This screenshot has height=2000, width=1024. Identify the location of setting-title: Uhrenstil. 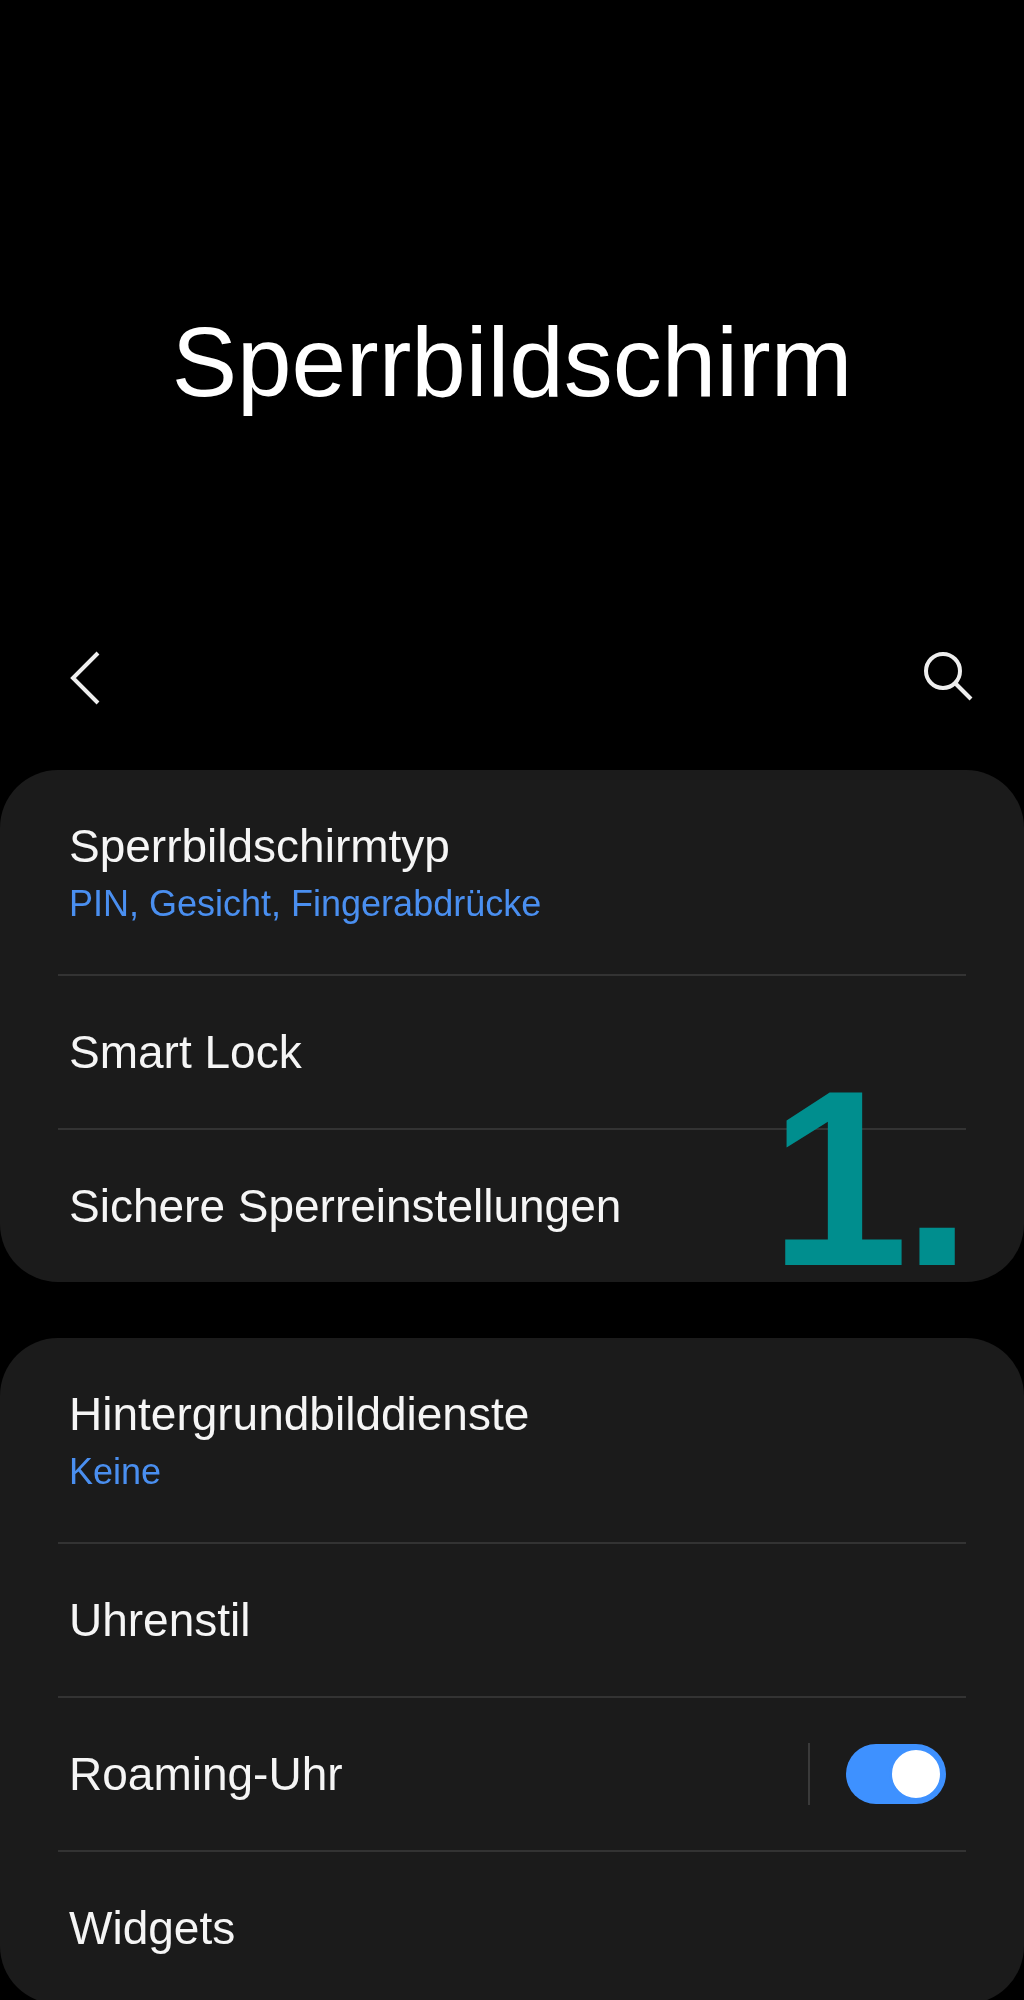
(160, 1620).